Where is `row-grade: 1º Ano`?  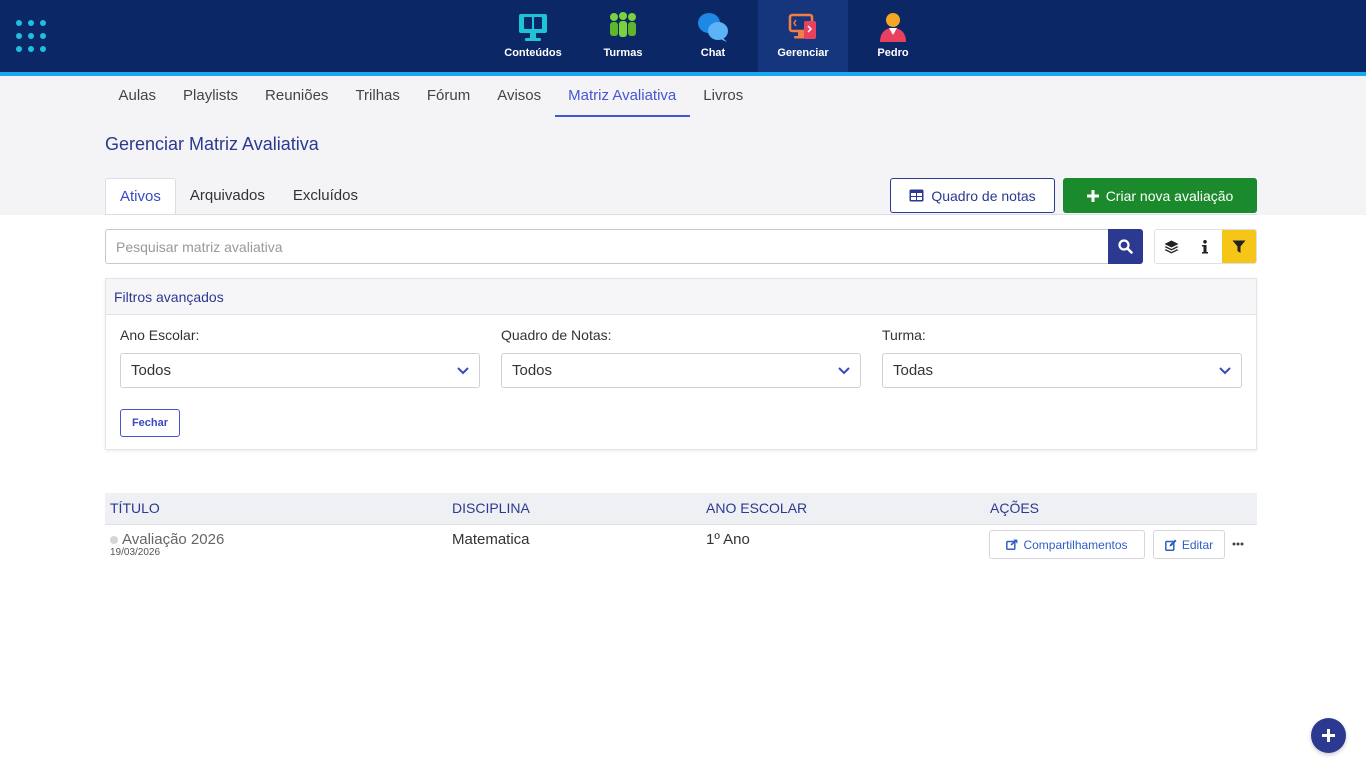 row-grade: 1º Ano is located at coordinates (728, 539).